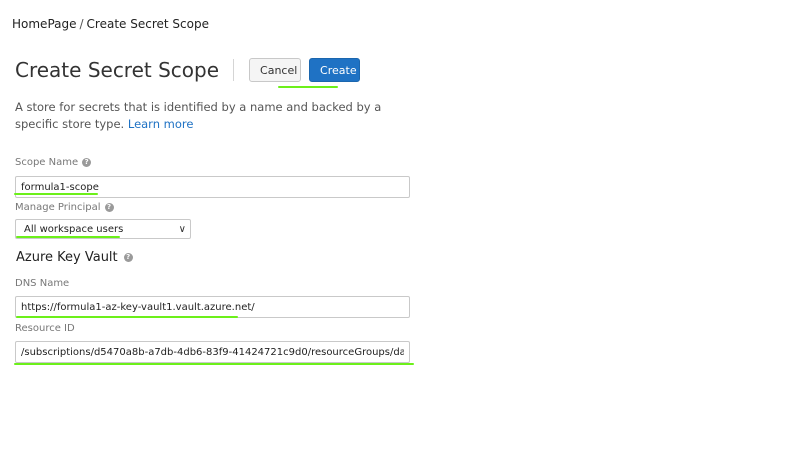 The image size is (790, 458). Describe the element at coordinates (182, 229) in the screenshot. I see `chevron-down-icon: ∨` at that location.